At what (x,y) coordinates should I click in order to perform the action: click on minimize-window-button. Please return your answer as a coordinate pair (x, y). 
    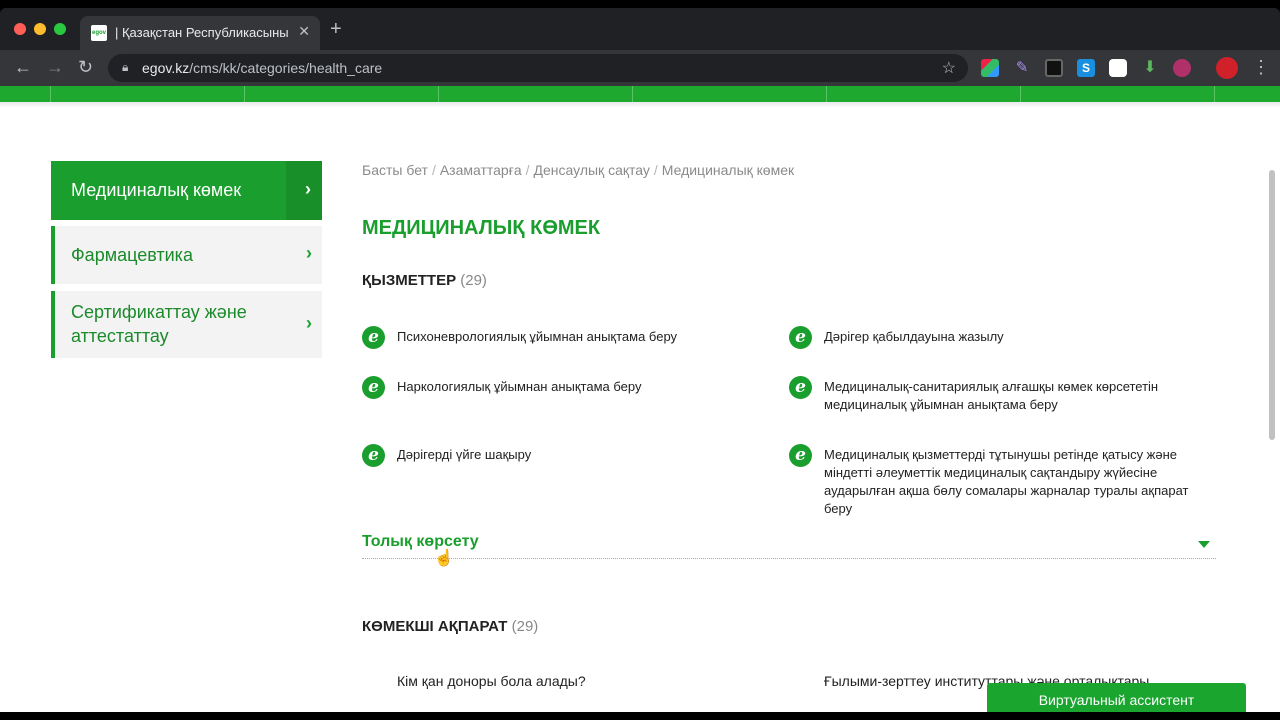
    Looking at the image, I should click on (40, 29).